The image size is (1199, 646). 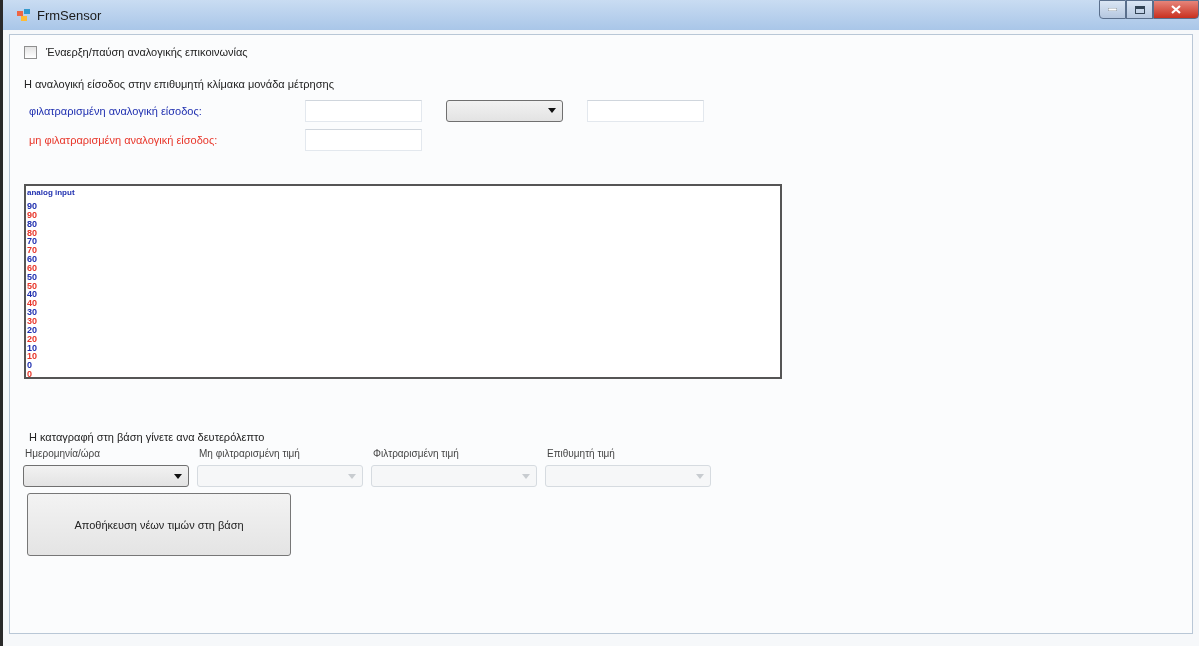 I want to click on section-heading: Η καταγραφή στη βάση γίνετε ανα δευτερόλεπτο, so click(x=147, y=437).